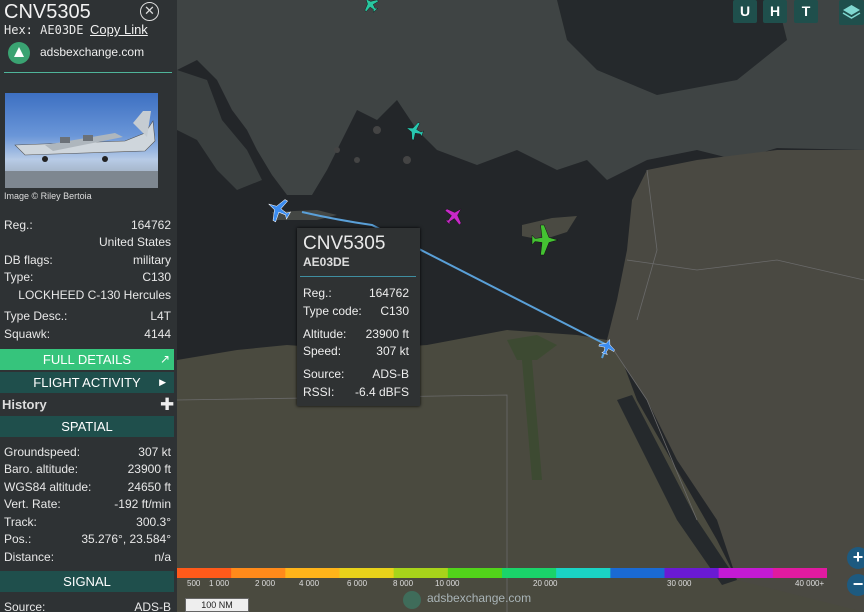 Image resolution: width=864 pixels, height=612 pixels. I want to click on t-button: T, so click(806, 11).